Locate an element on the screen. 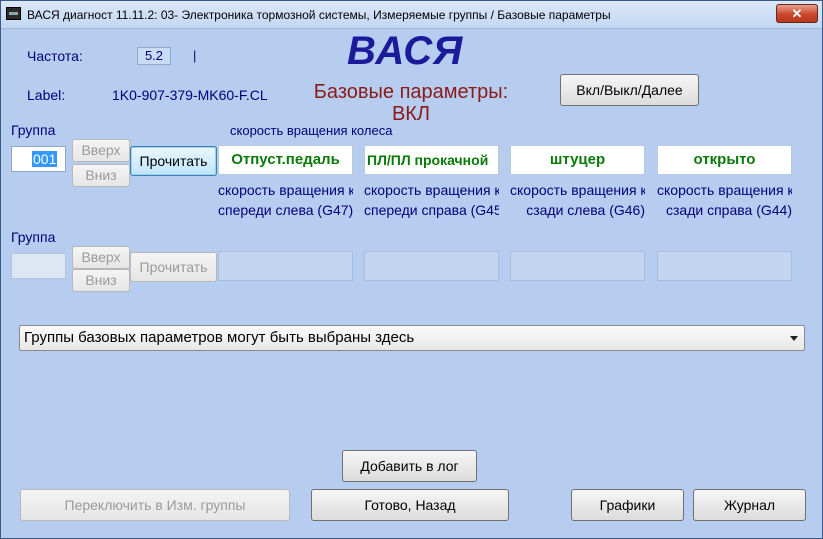 The height and width of the screenshot is (539, 823). chevron-down-icon is located at coordinates (794, 338).